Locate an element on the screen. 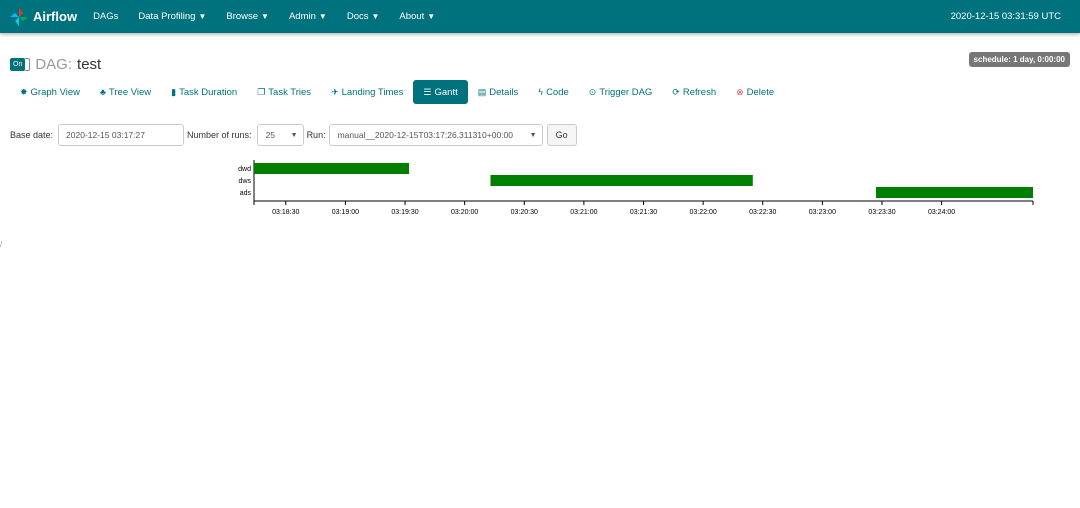 The height and width of the screenshot is (508, 1080). toggle-off-part is located at coordinates (28, 64).